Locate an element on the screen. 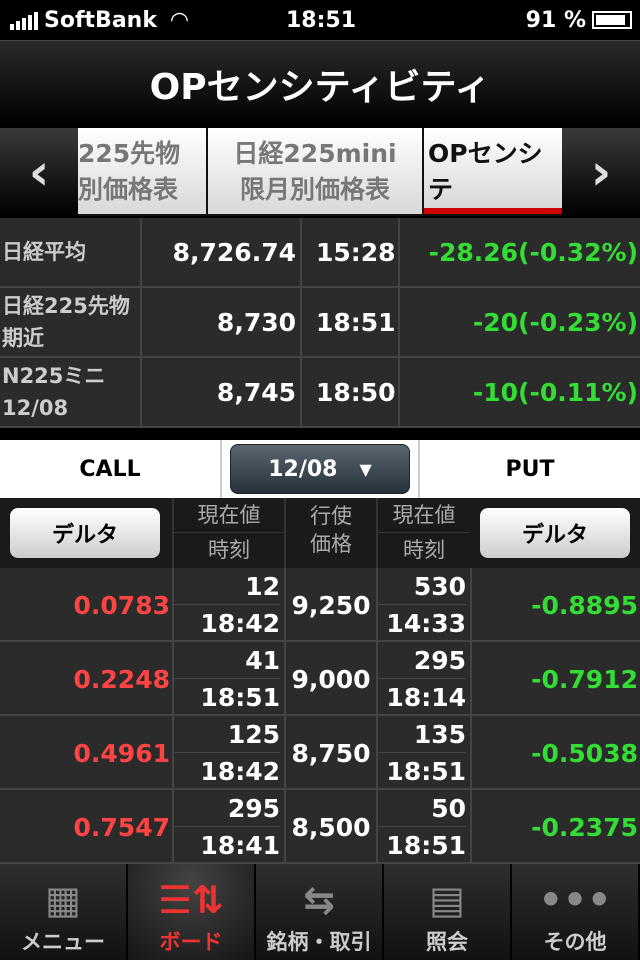 This screenshot has height=960, width=640. bottom-tab-bar: ▦ メニュー ☰⇅ ボード ⇆ 銘柄・取引 ▤ 照会 ••• その他 is located at coordinates (320, 912).